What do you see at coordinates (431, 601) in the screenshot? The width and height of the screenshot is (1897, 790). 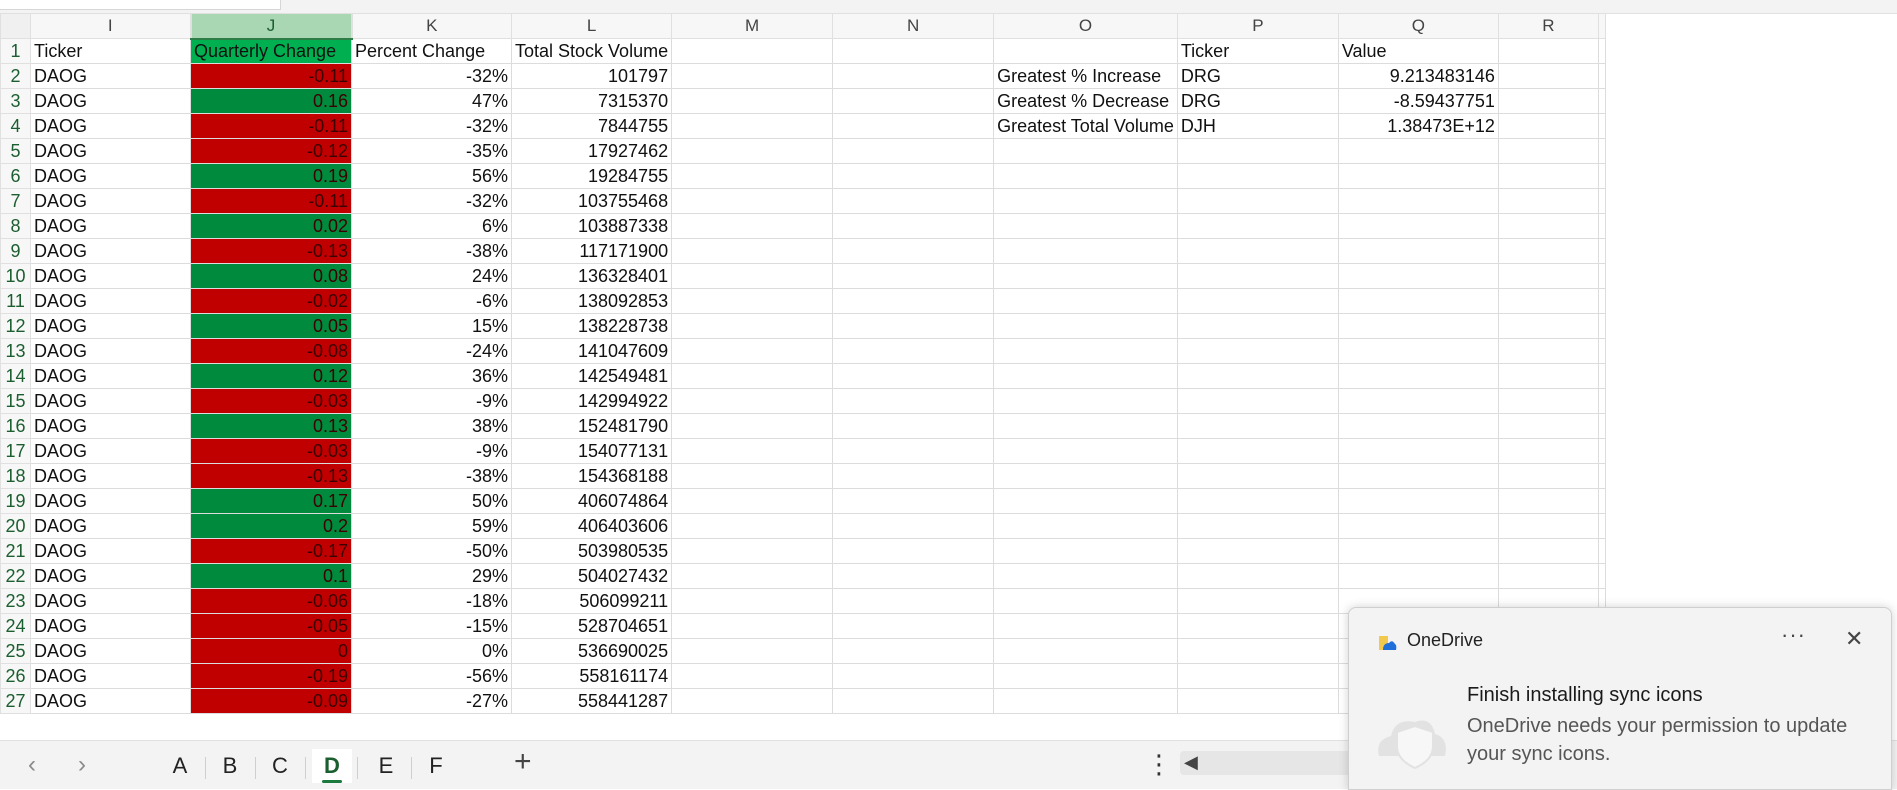 I see `percent-change-cell: -18%` at bounding box center [431, 601].